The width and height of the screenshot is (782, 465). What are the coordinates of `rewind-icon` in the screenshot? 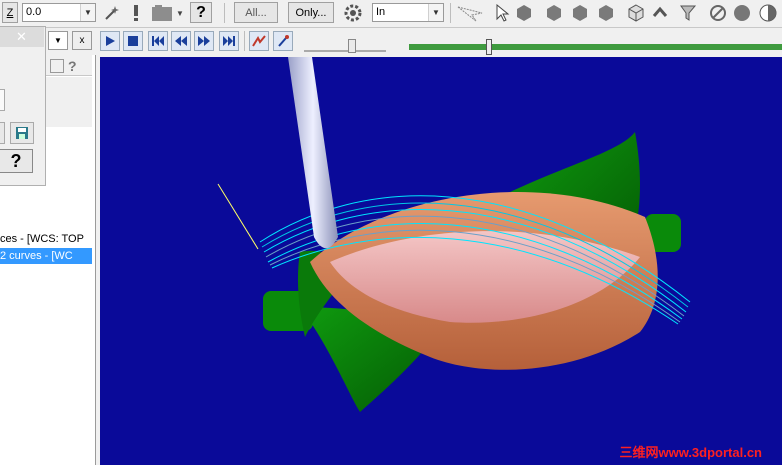 It's located at (181, 41).